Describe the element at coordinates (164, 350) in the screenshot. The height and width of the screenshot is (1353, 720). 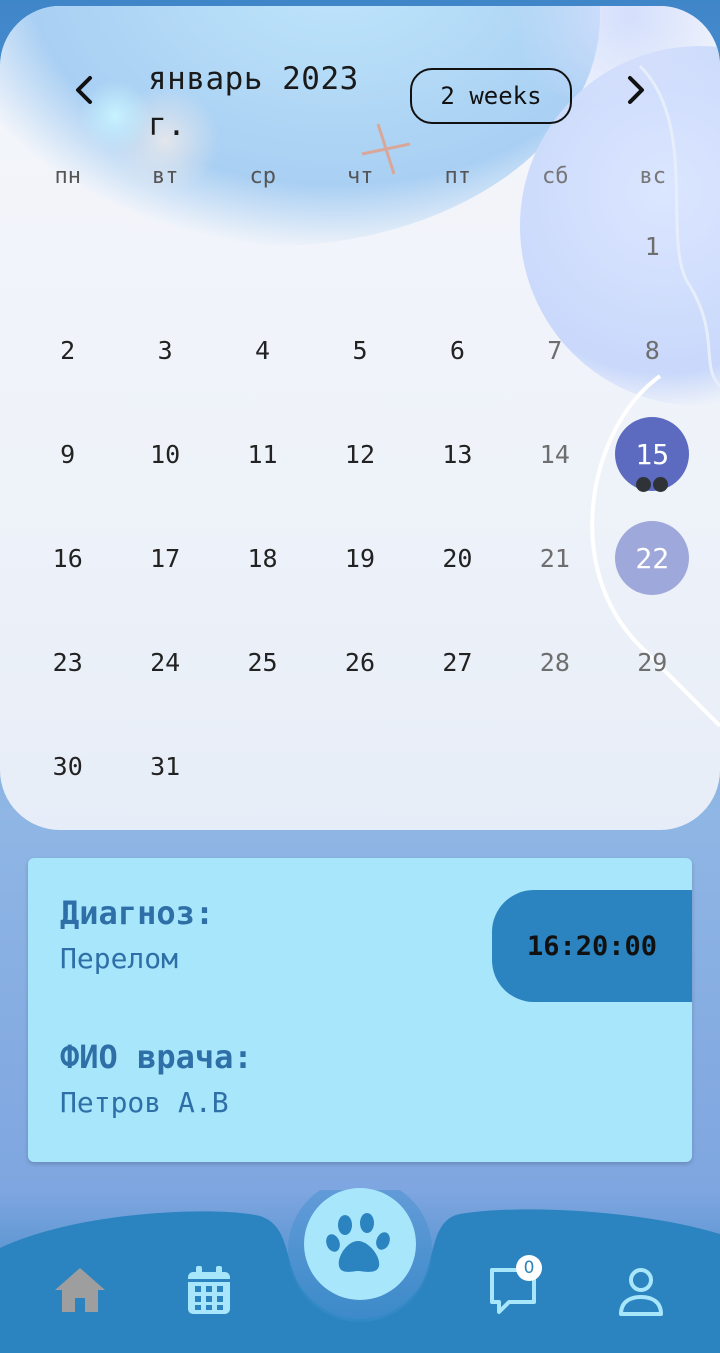
I see `calendar-day-3: 3` at that location.